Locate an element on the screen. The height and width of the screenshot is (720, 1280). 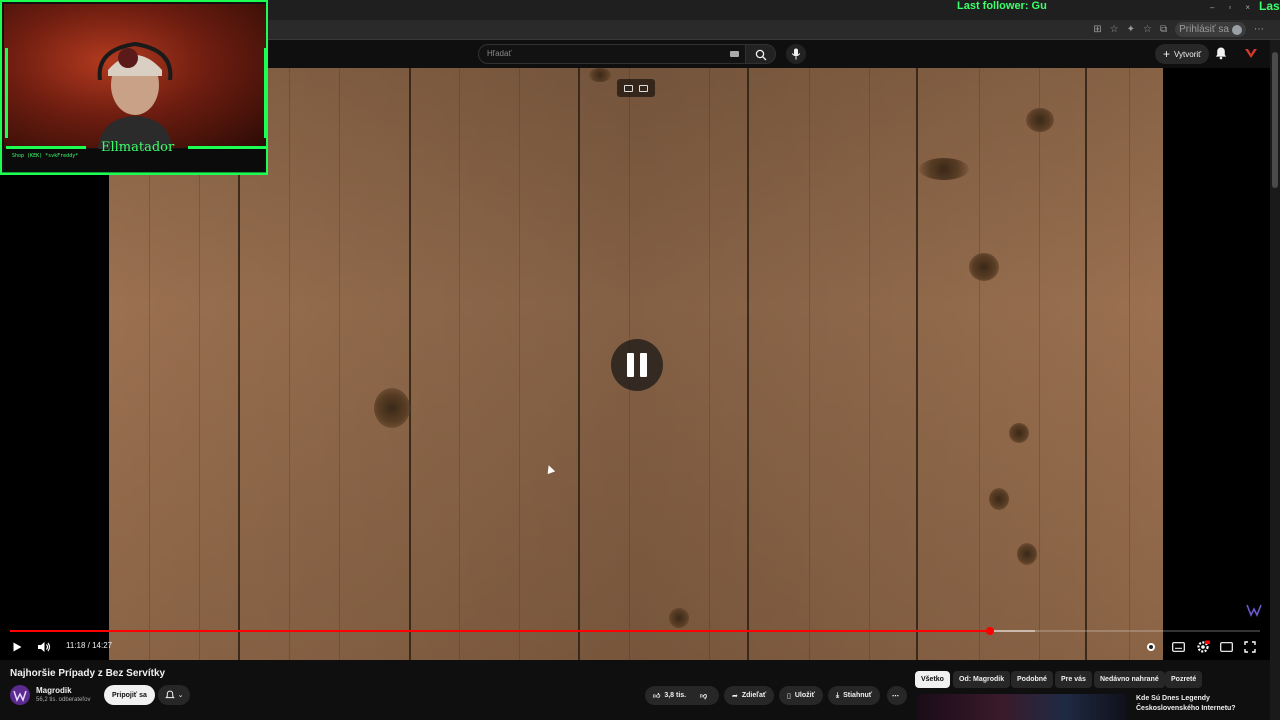
like-count: 3,8 tis. is located at coordinates (675, 695).